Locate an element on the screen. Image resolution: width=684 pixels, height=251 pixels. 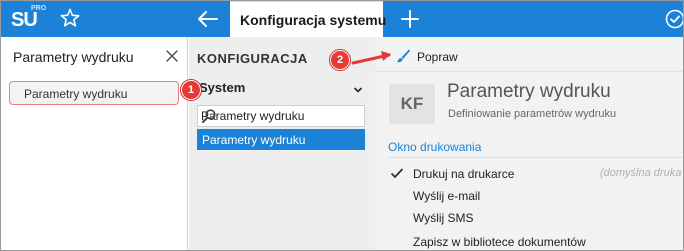
app-logo: SU PRO is located at coordinates (29, 19).